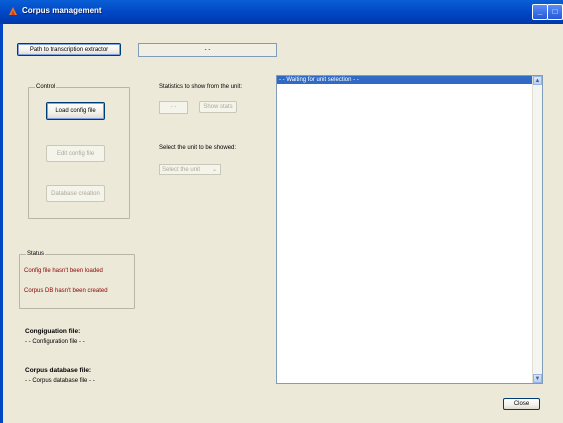  I want to click on unit-select: Select the unit ⌄, so click(190, 169).